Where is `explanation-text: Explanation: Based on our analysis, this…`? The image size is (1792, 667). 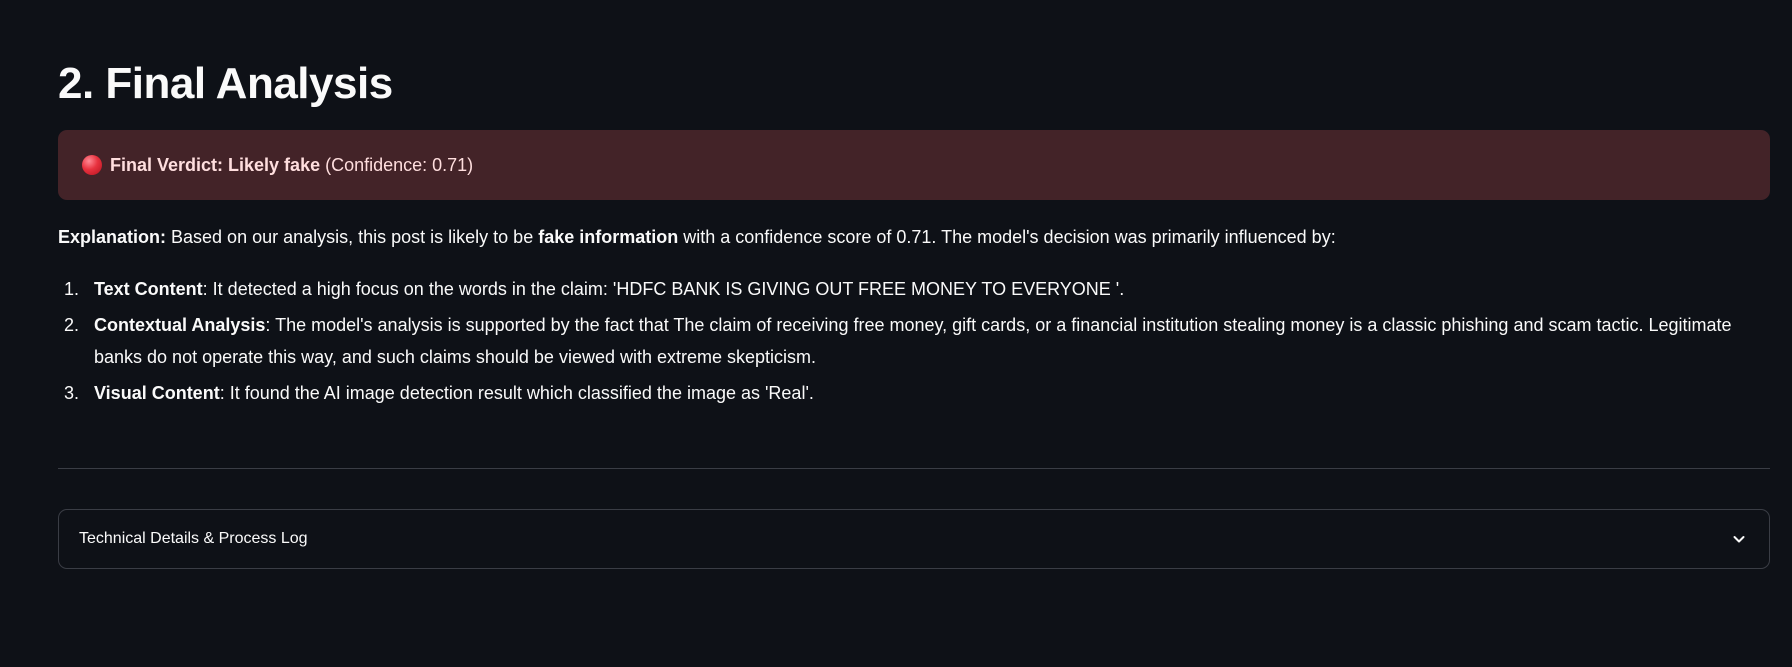 explanation-text: Explanation: Based on our analysis, this… is located at coordinates (914, 237).